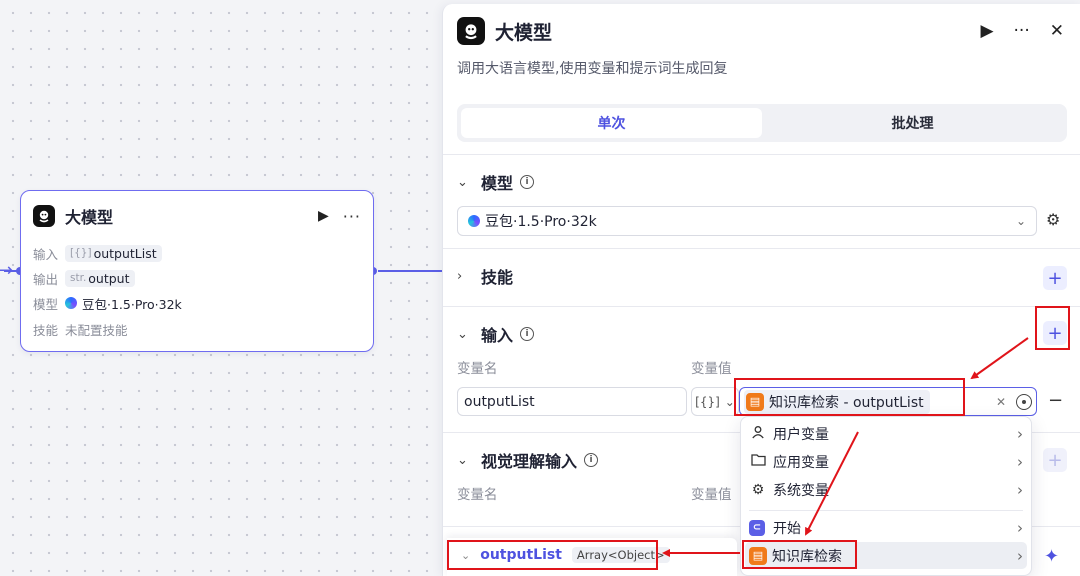  I want to click on annotation-arrows, so click(845, 447).